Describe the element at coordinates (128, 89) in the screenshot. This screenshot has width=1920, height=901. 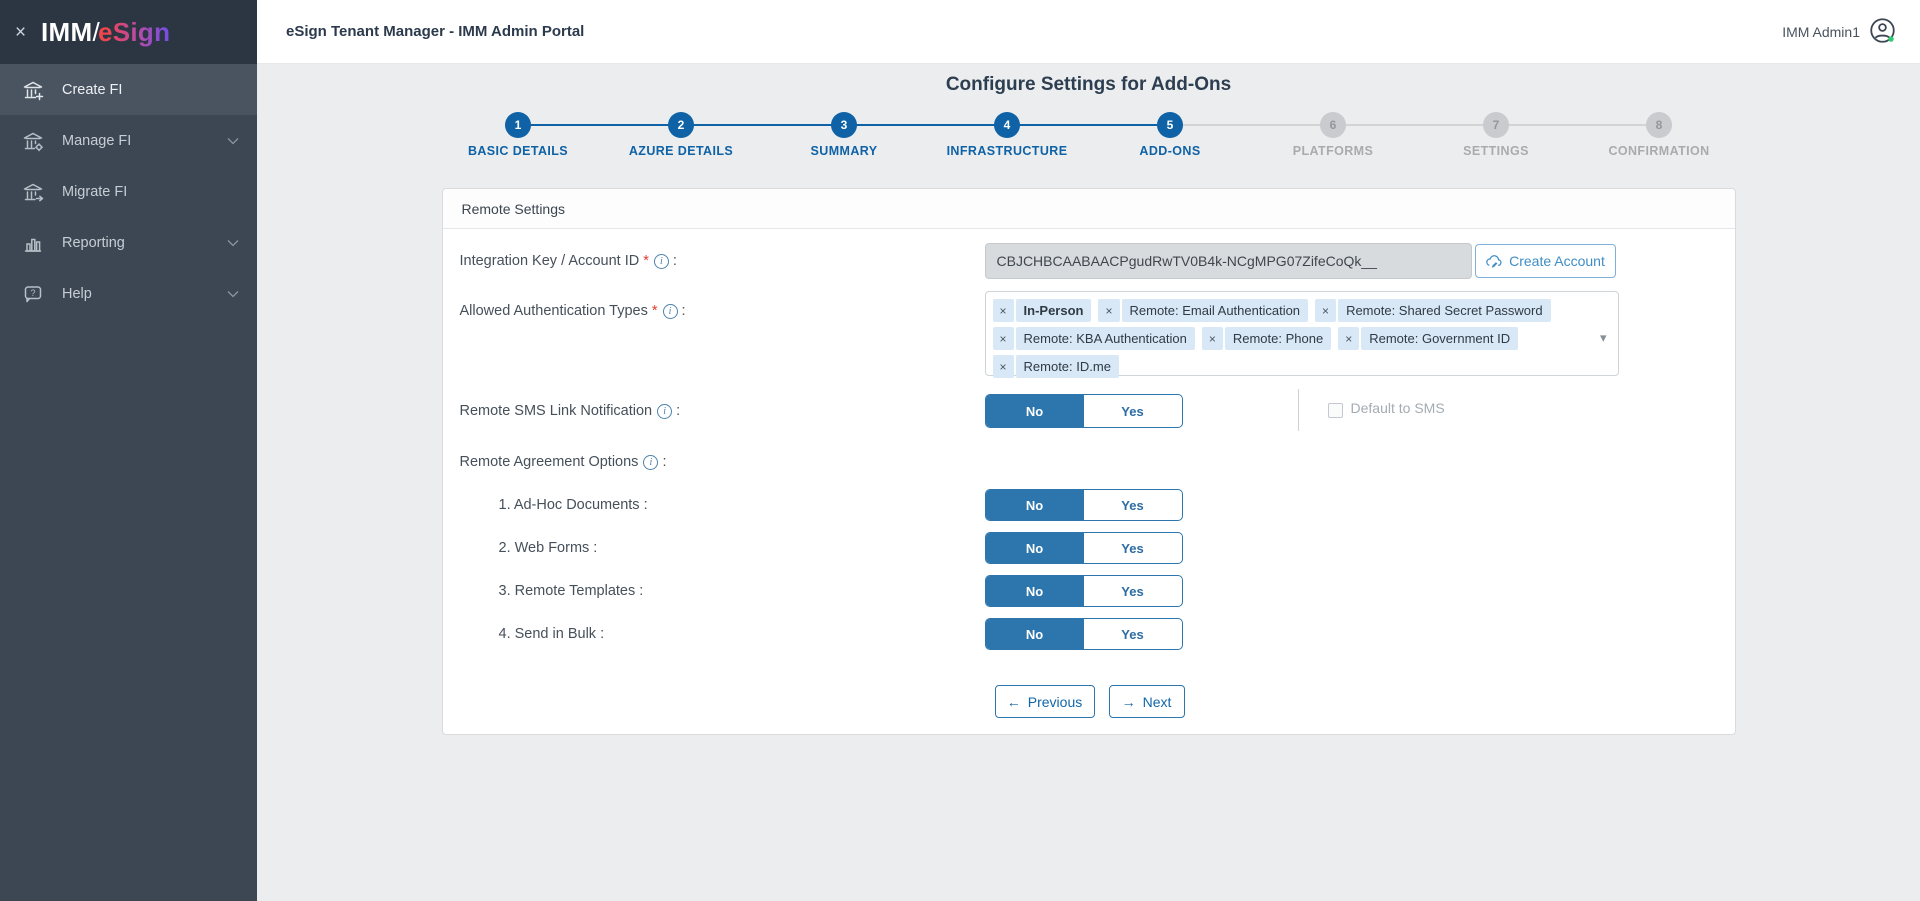
I see `sidebar-item-create-fi: Create FI` at that location.